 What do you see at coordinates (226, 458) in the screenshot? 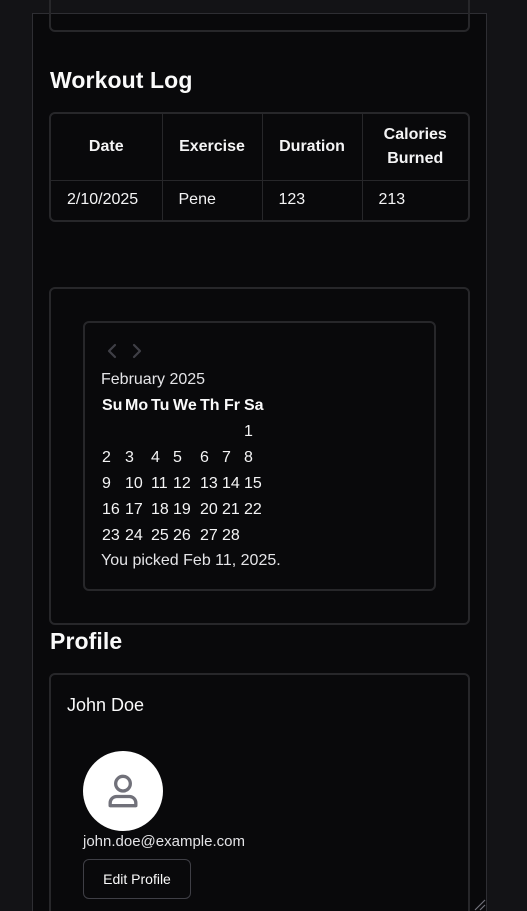
I see `calendar-day-7: 7` at bounding box center [226, 458].